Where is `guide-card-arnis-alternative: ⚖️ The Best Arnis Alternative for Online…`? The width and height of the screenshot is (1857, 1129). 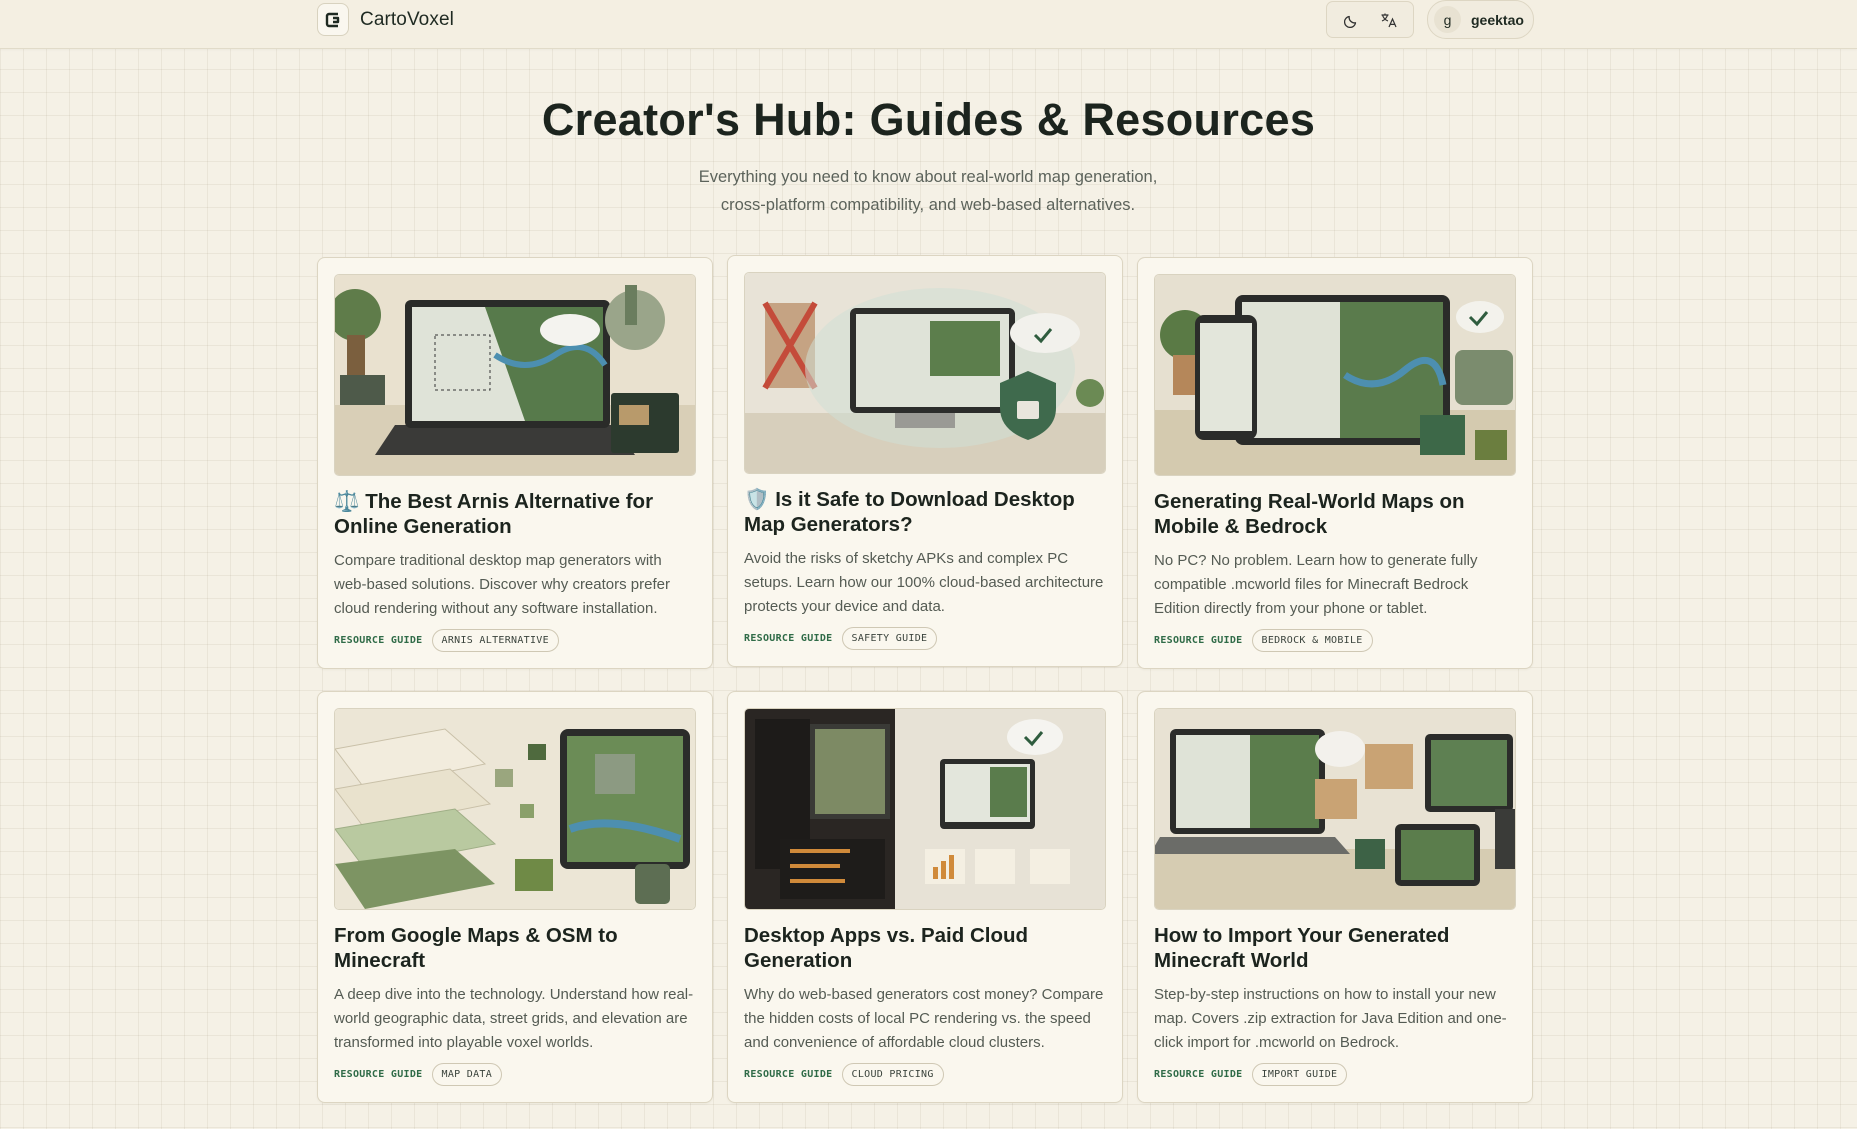
guide-card-arnis-alternative: ⚖️ The Best Arnis Alternative for Online… is located at coordinates (515, 463).